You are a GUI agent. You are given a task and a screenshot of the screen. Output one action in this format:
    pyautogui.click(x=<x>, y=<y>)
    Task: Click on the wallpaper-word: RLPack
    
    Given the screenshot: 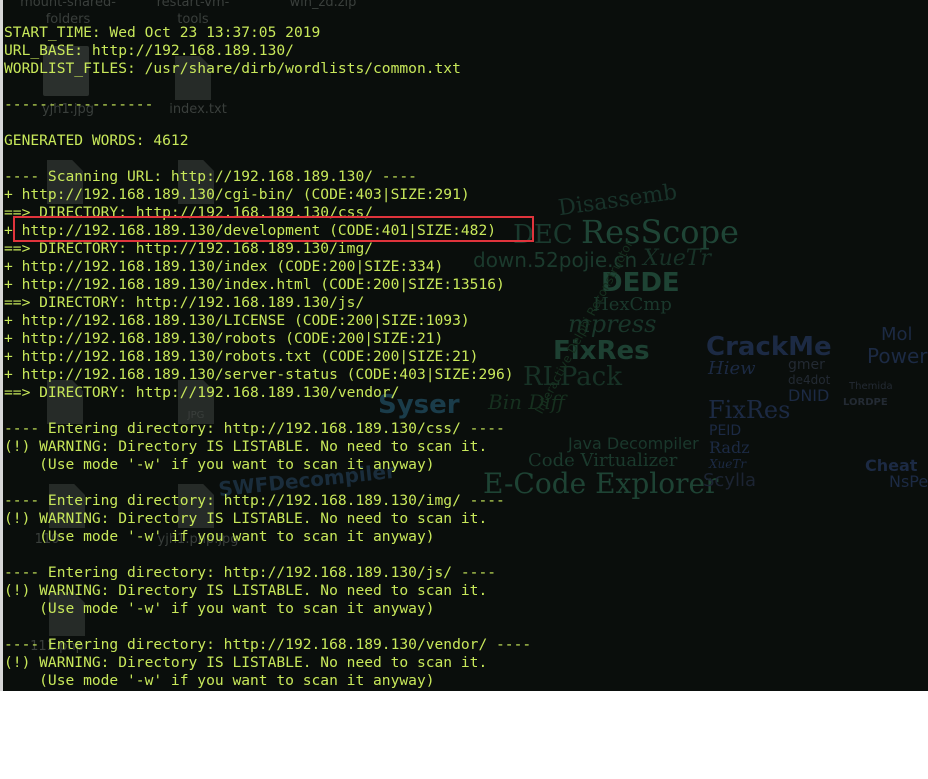 What is the action you would take?
    pyautogui.click(x=572, y=377)
    